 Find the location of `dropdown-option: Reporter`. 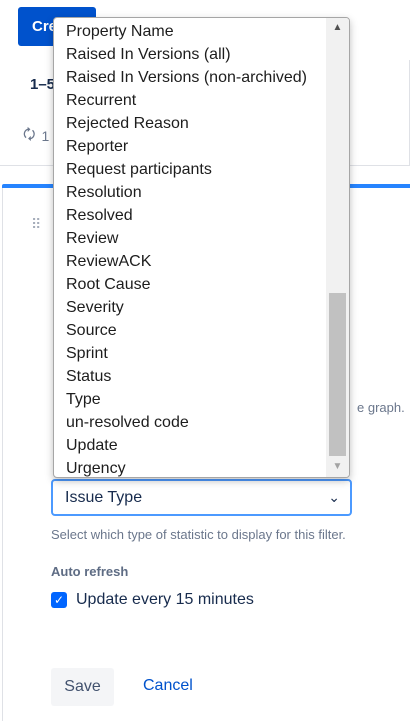

dropdown-option: Reporter is located at coordinates (190, 146).